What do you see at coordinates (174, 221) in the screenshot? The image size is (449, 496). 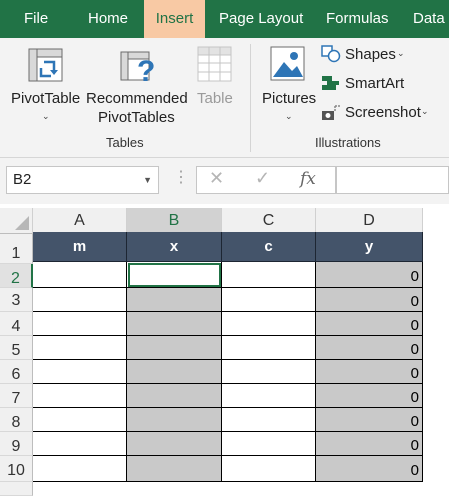 I see `column-header-b: B` at bounding box center [174, 221].